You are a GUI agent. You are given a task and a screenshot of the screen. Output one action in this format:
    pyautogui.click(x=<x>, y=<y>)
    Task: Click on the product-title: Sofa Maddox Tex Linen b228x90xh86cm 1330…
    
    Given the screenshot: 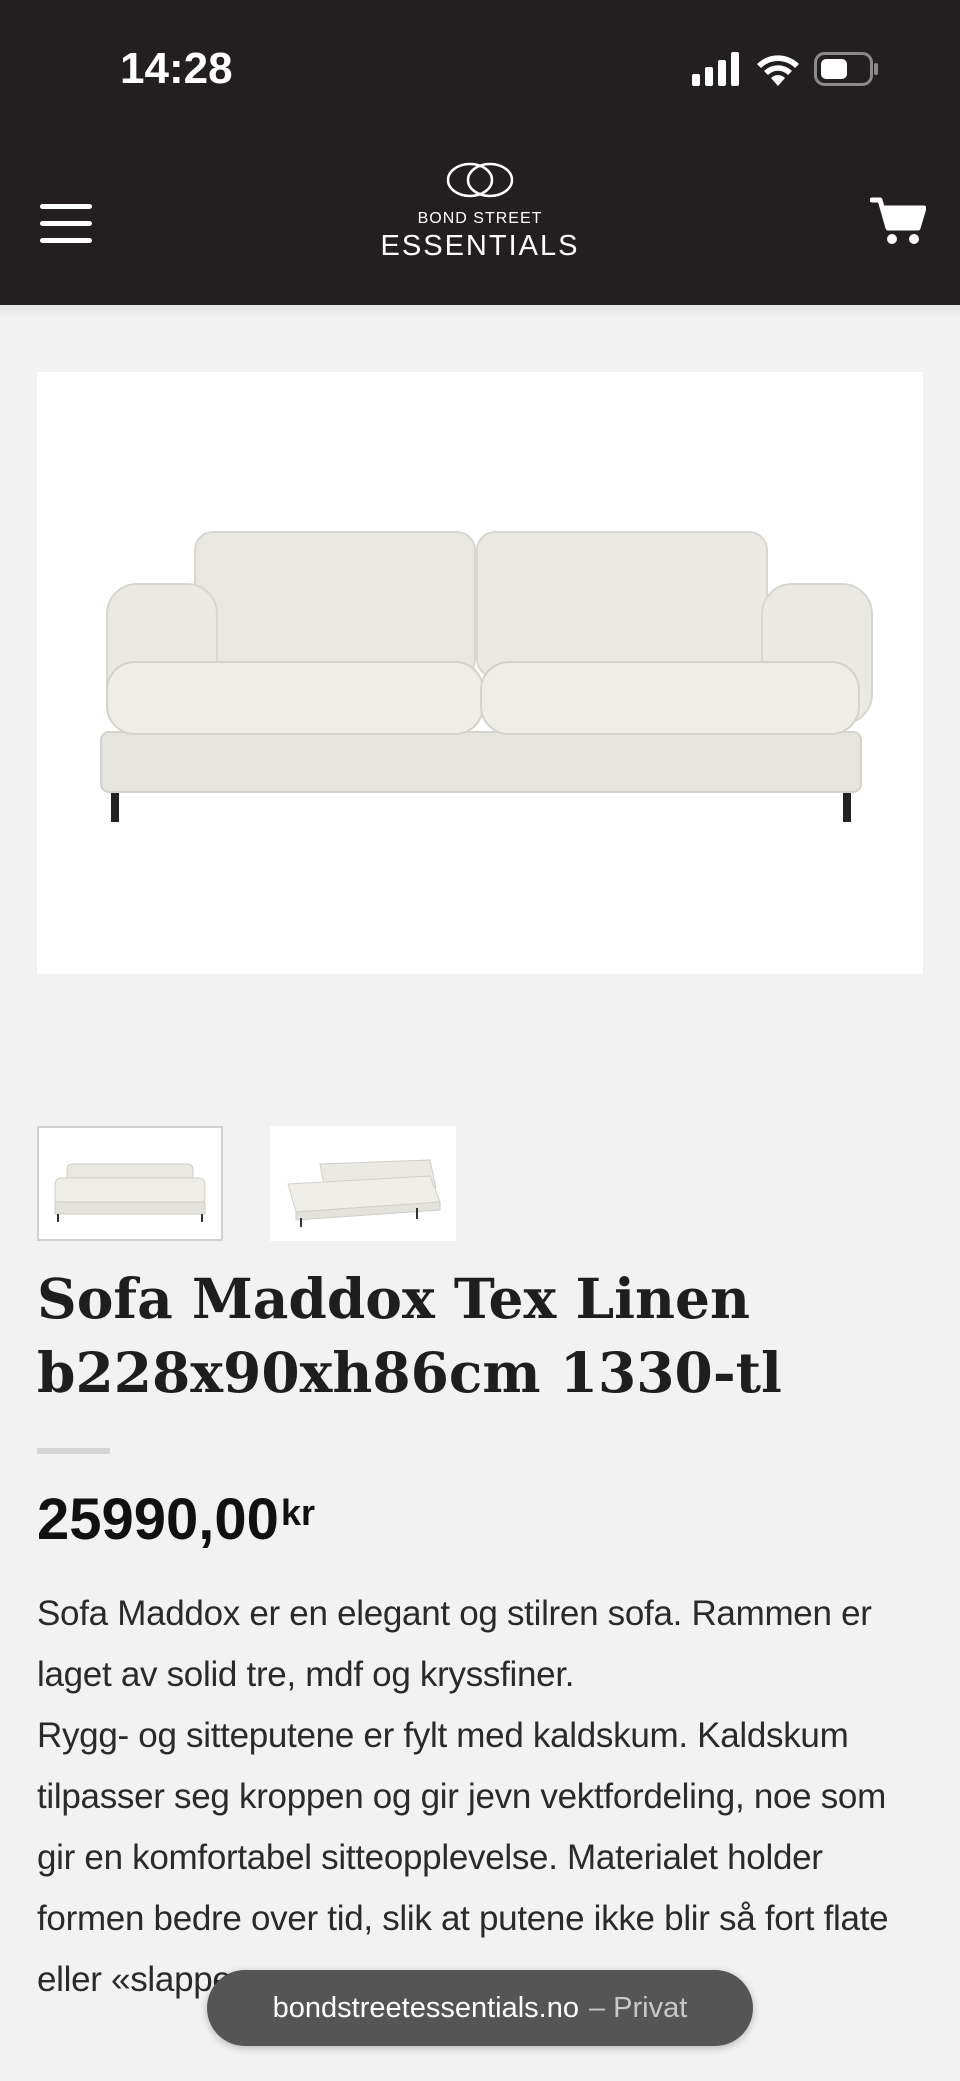 What is the action you would take?
    pyautogui.click(x=409, y=1335)
    